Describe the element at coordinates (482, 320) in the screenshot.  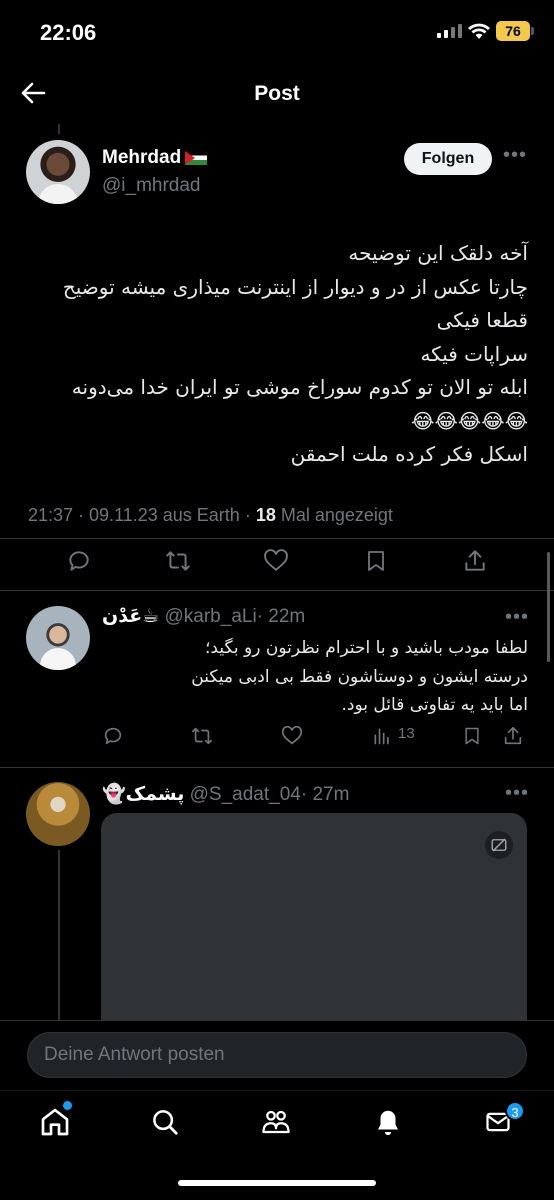
I see `tweet-line: قطعا فیکی` at that location.